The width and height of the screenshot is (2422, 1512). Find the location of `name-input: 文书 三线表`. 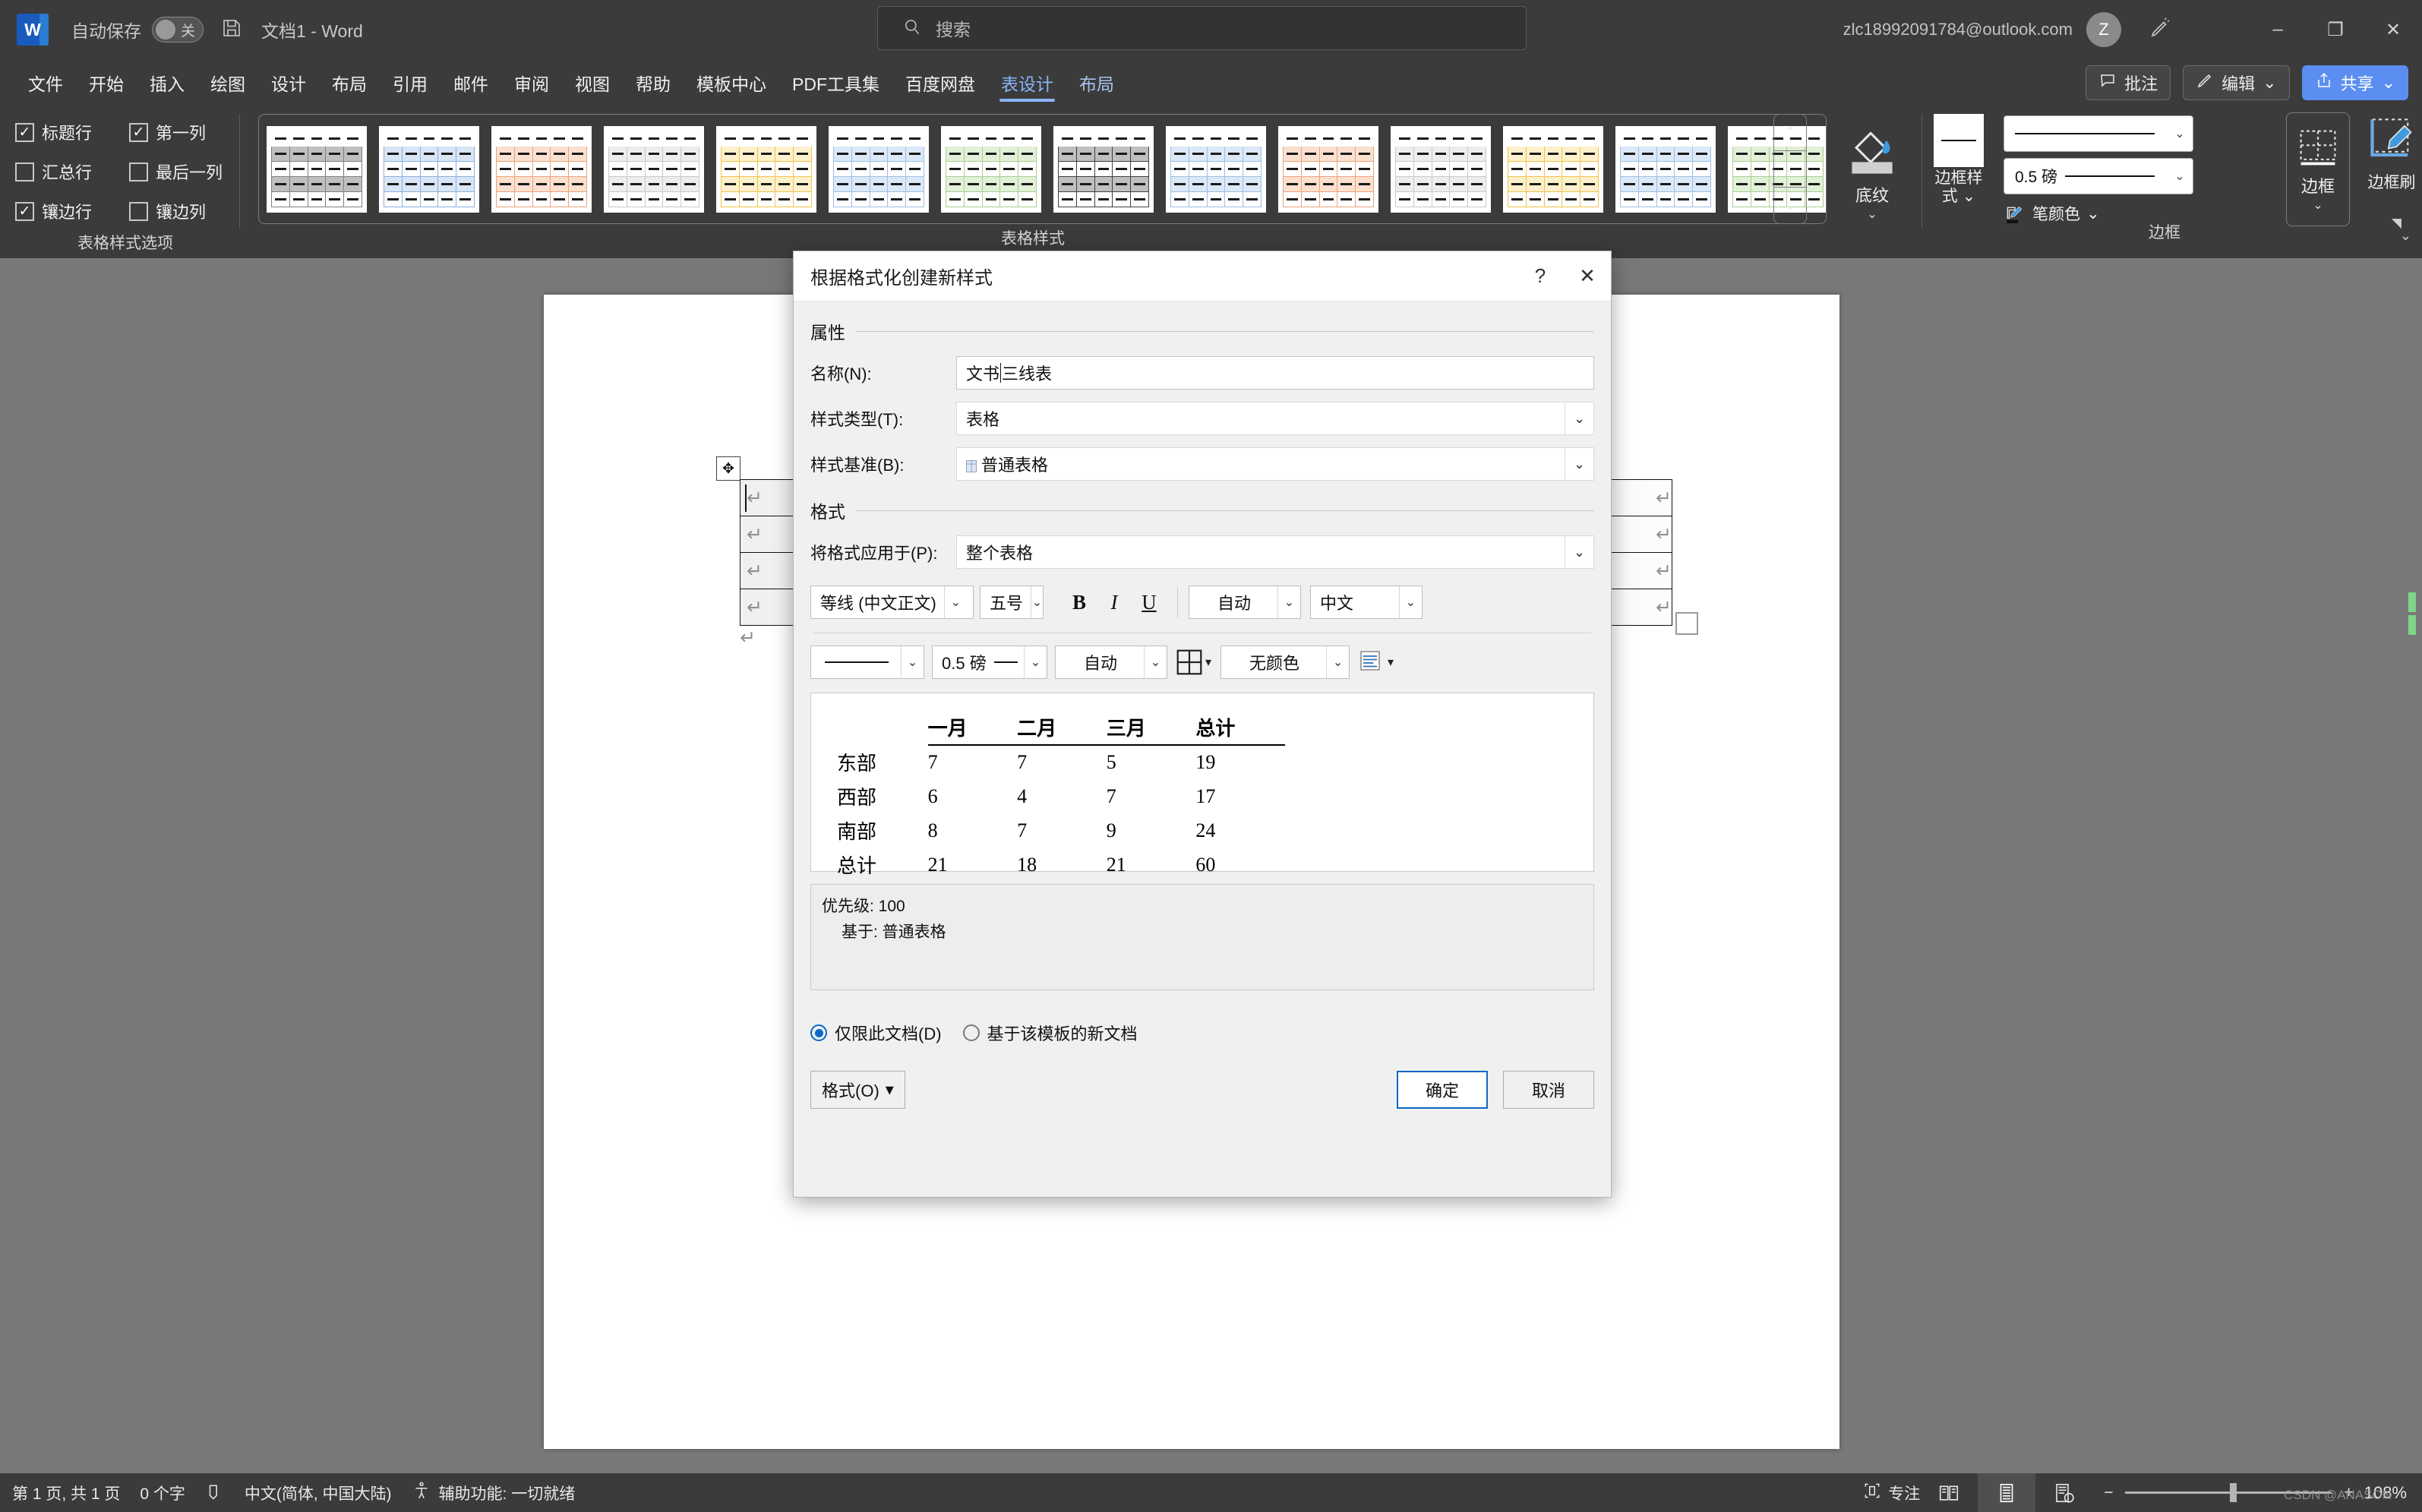

name-input: 文书 三线表 is located at coordinates (1275, 373).